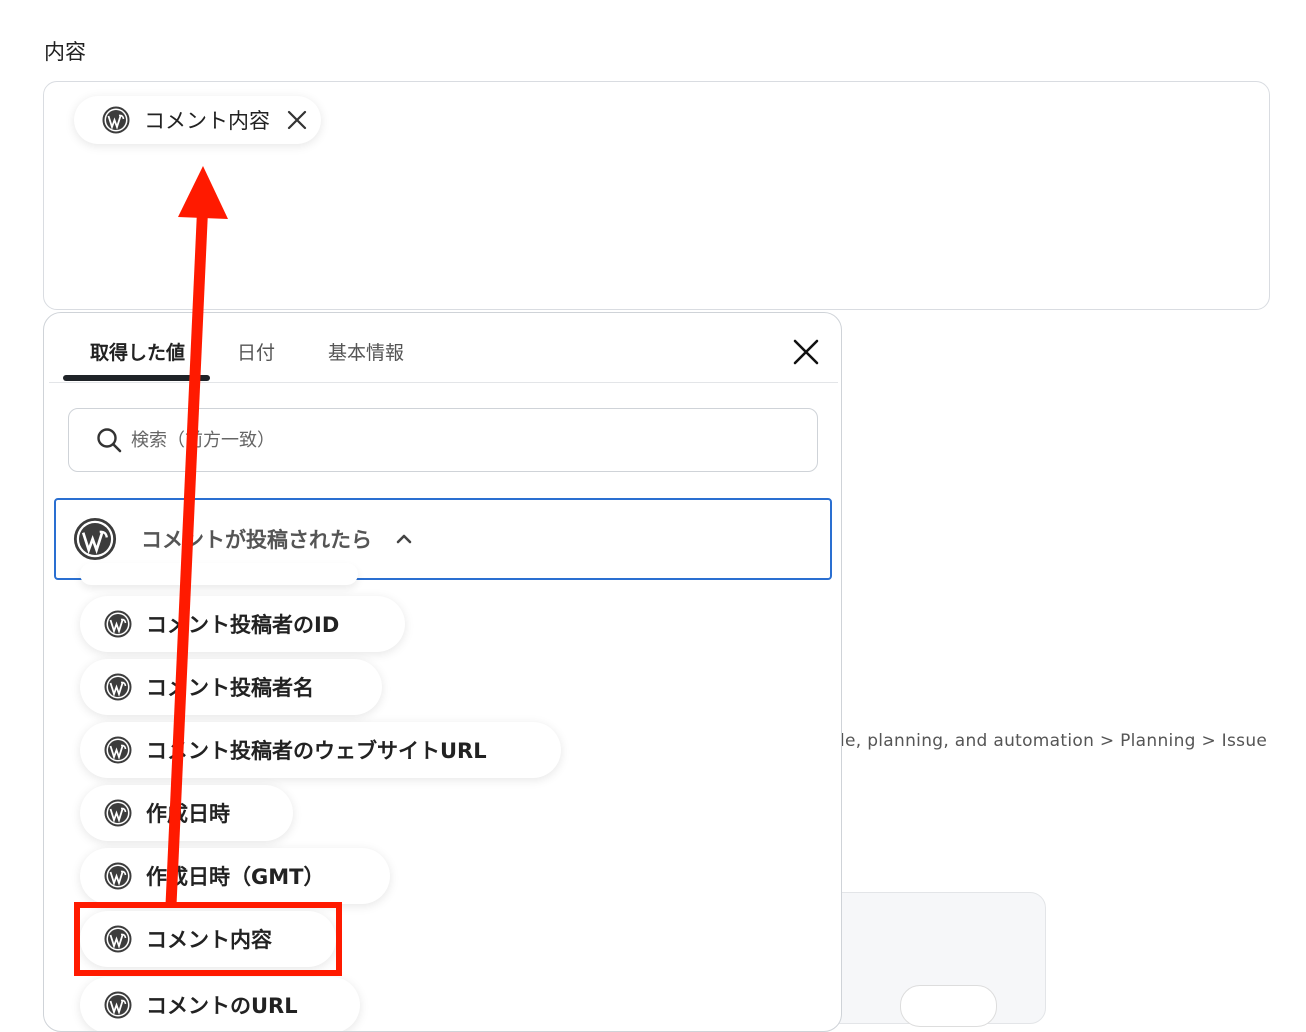 The width and height of the screenshot is (1306, 1032). I want to click on list-item-label: コメント投稿者のID, so click(243, 625).